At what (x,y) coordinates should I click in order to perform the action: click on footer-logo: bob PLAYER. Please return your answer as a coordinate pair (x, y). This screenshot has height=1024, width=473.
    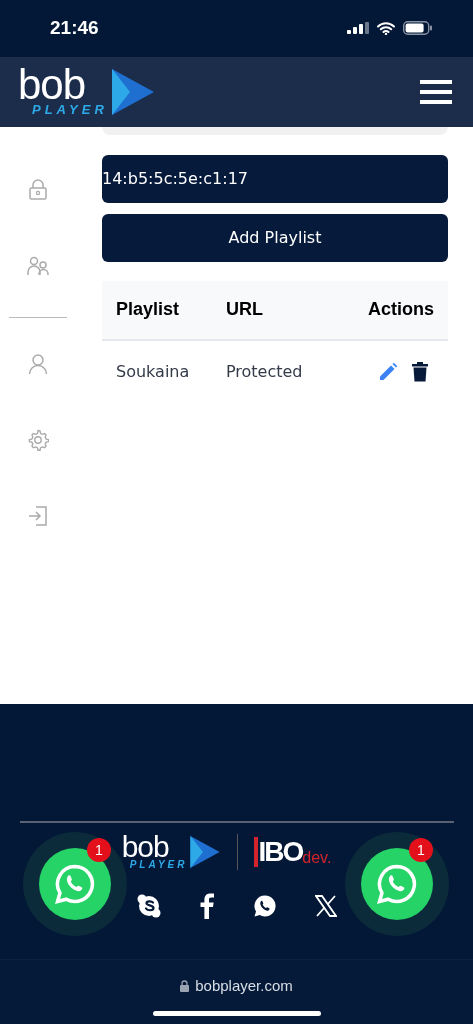
    Looking at the image, I should click on (171, 852).